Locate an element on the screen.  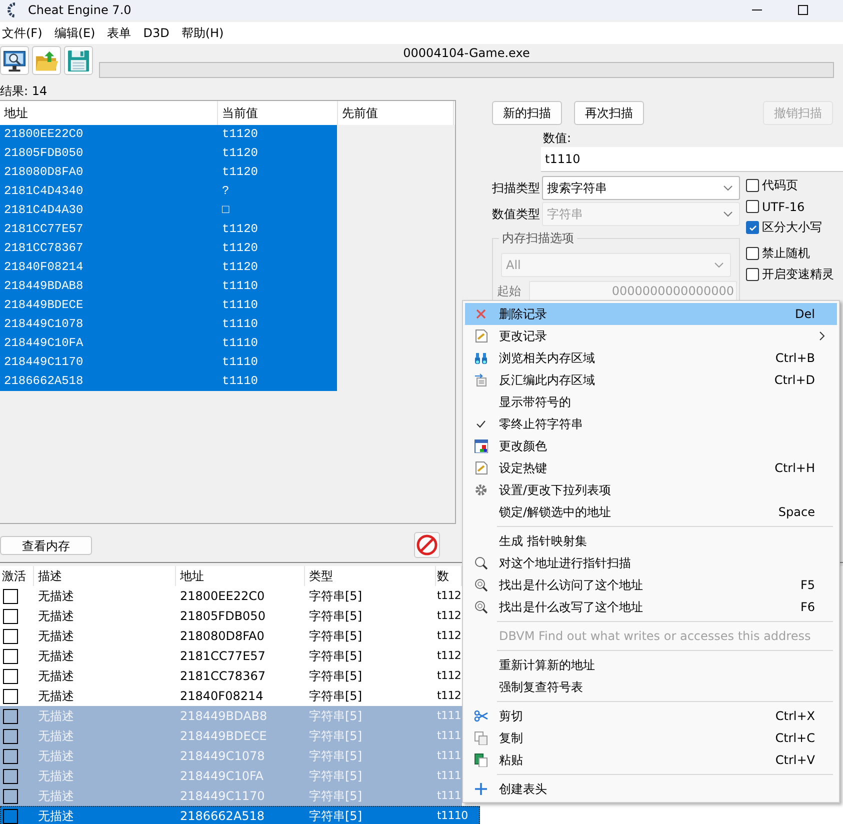
checkbox-label: 代码页 is located at coordinates (780, 185).